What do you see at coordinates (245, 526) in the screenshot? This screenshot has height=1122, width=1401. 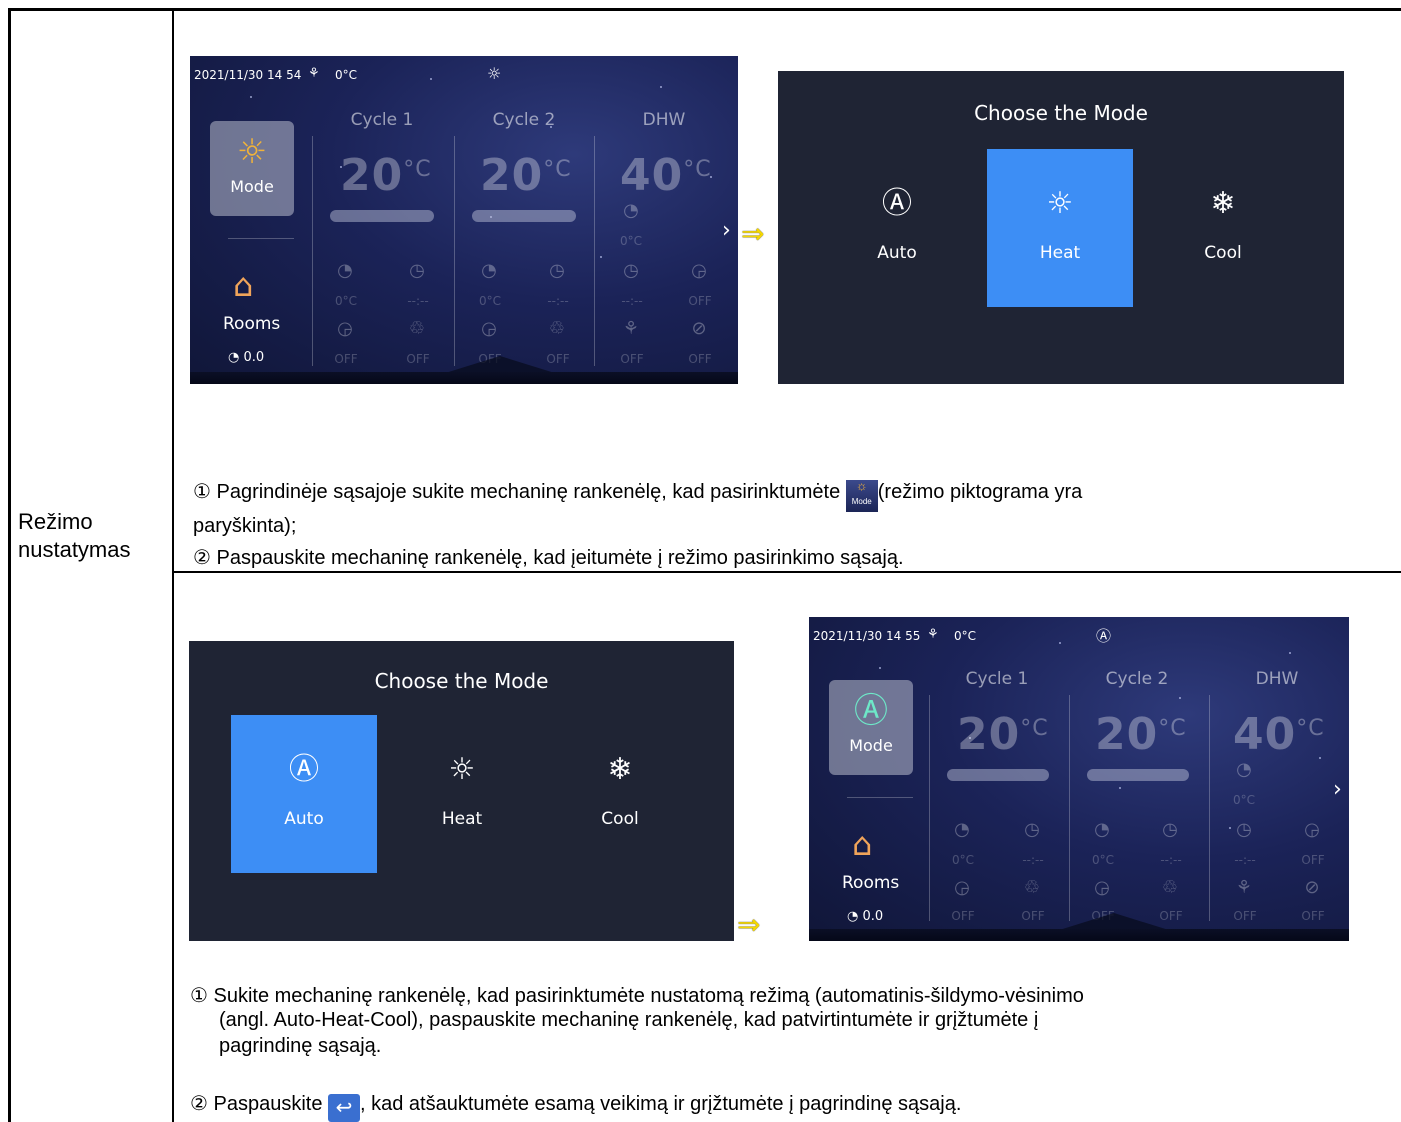 I see `instruction-a-line1-cont: paryškinta);` at bounding box center [245, 526].